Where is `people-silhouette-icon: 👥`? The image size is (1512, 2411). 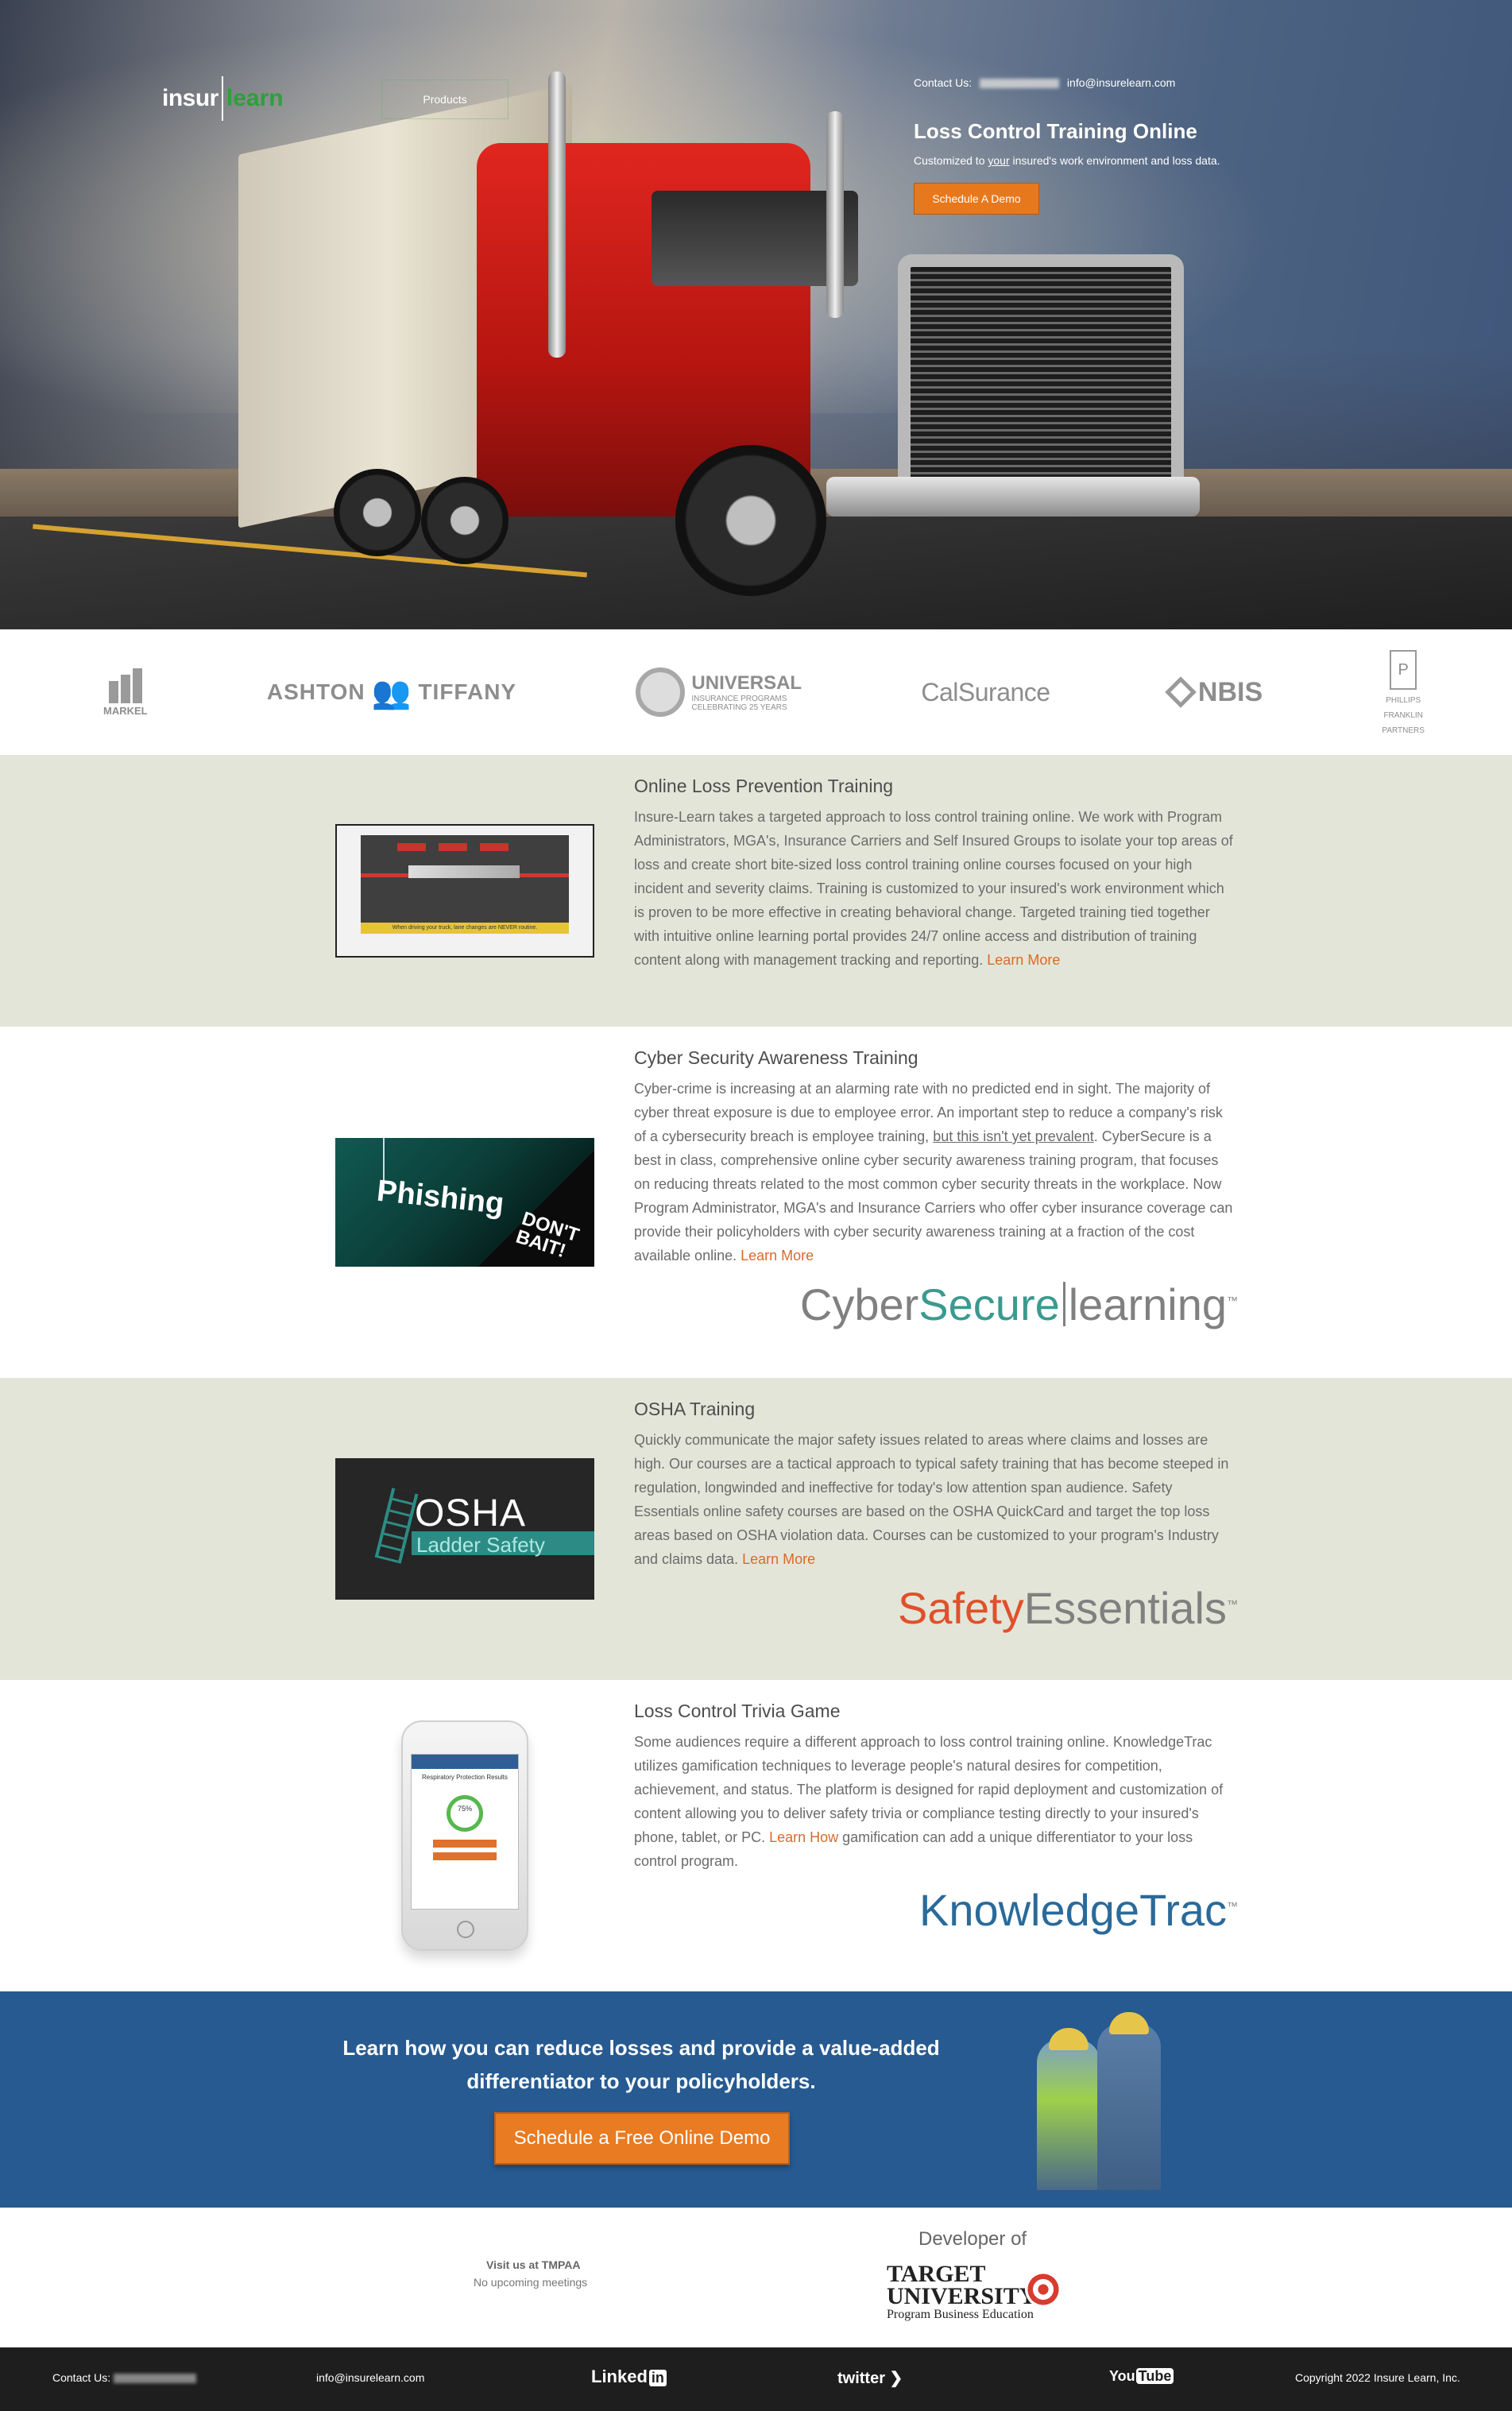
people-silhouette-icon: 👥 is located at coordinates (391, 692).